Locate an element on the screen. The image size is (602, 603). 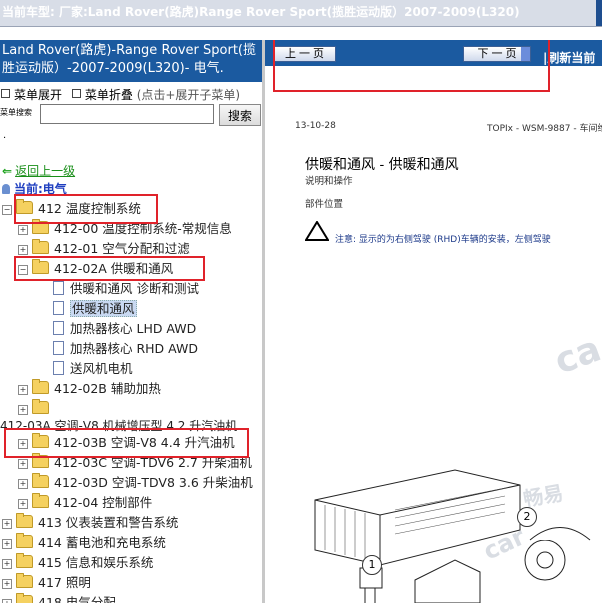
user-icon is located at coordinates (6, 189).